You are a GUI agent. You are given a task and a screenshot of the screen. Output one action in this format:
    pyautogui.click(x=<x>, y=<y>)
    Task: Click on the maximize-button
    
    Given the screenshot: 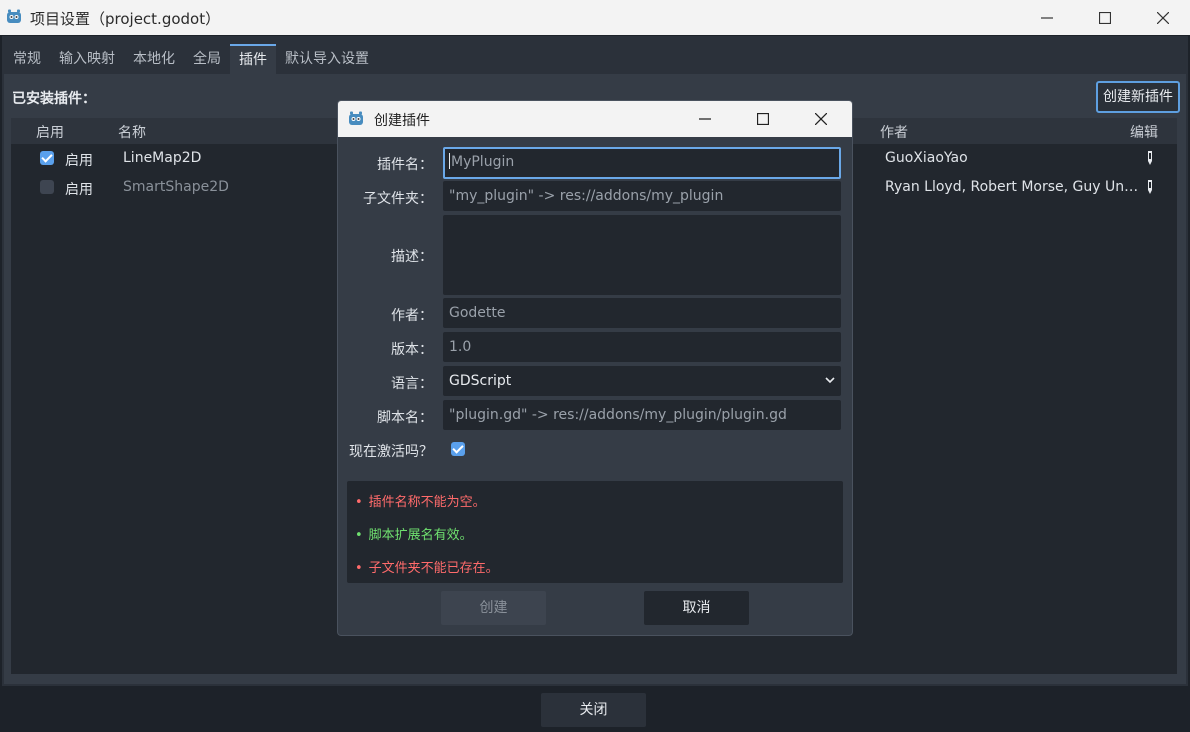 What is the action you would take?
    pyautogui.click(x=1105, y=17)
    